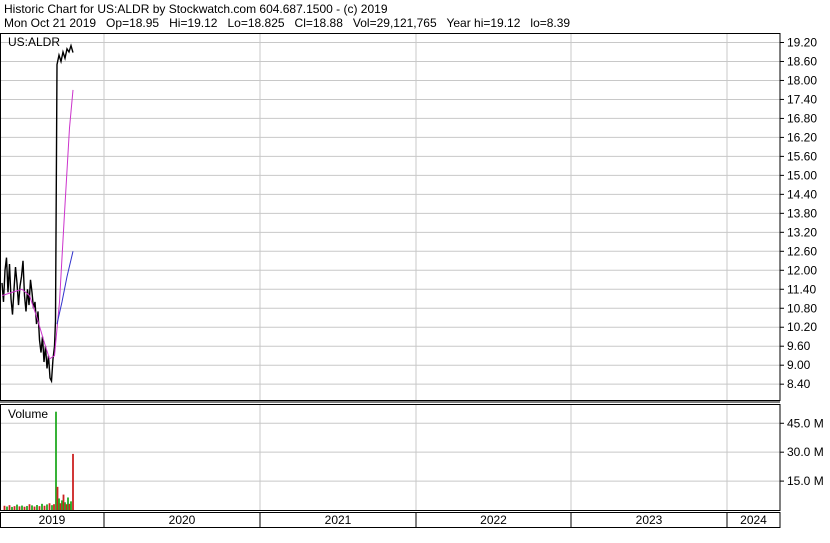  I want to click on price-tick-label: 13.20, so click(802, 232).